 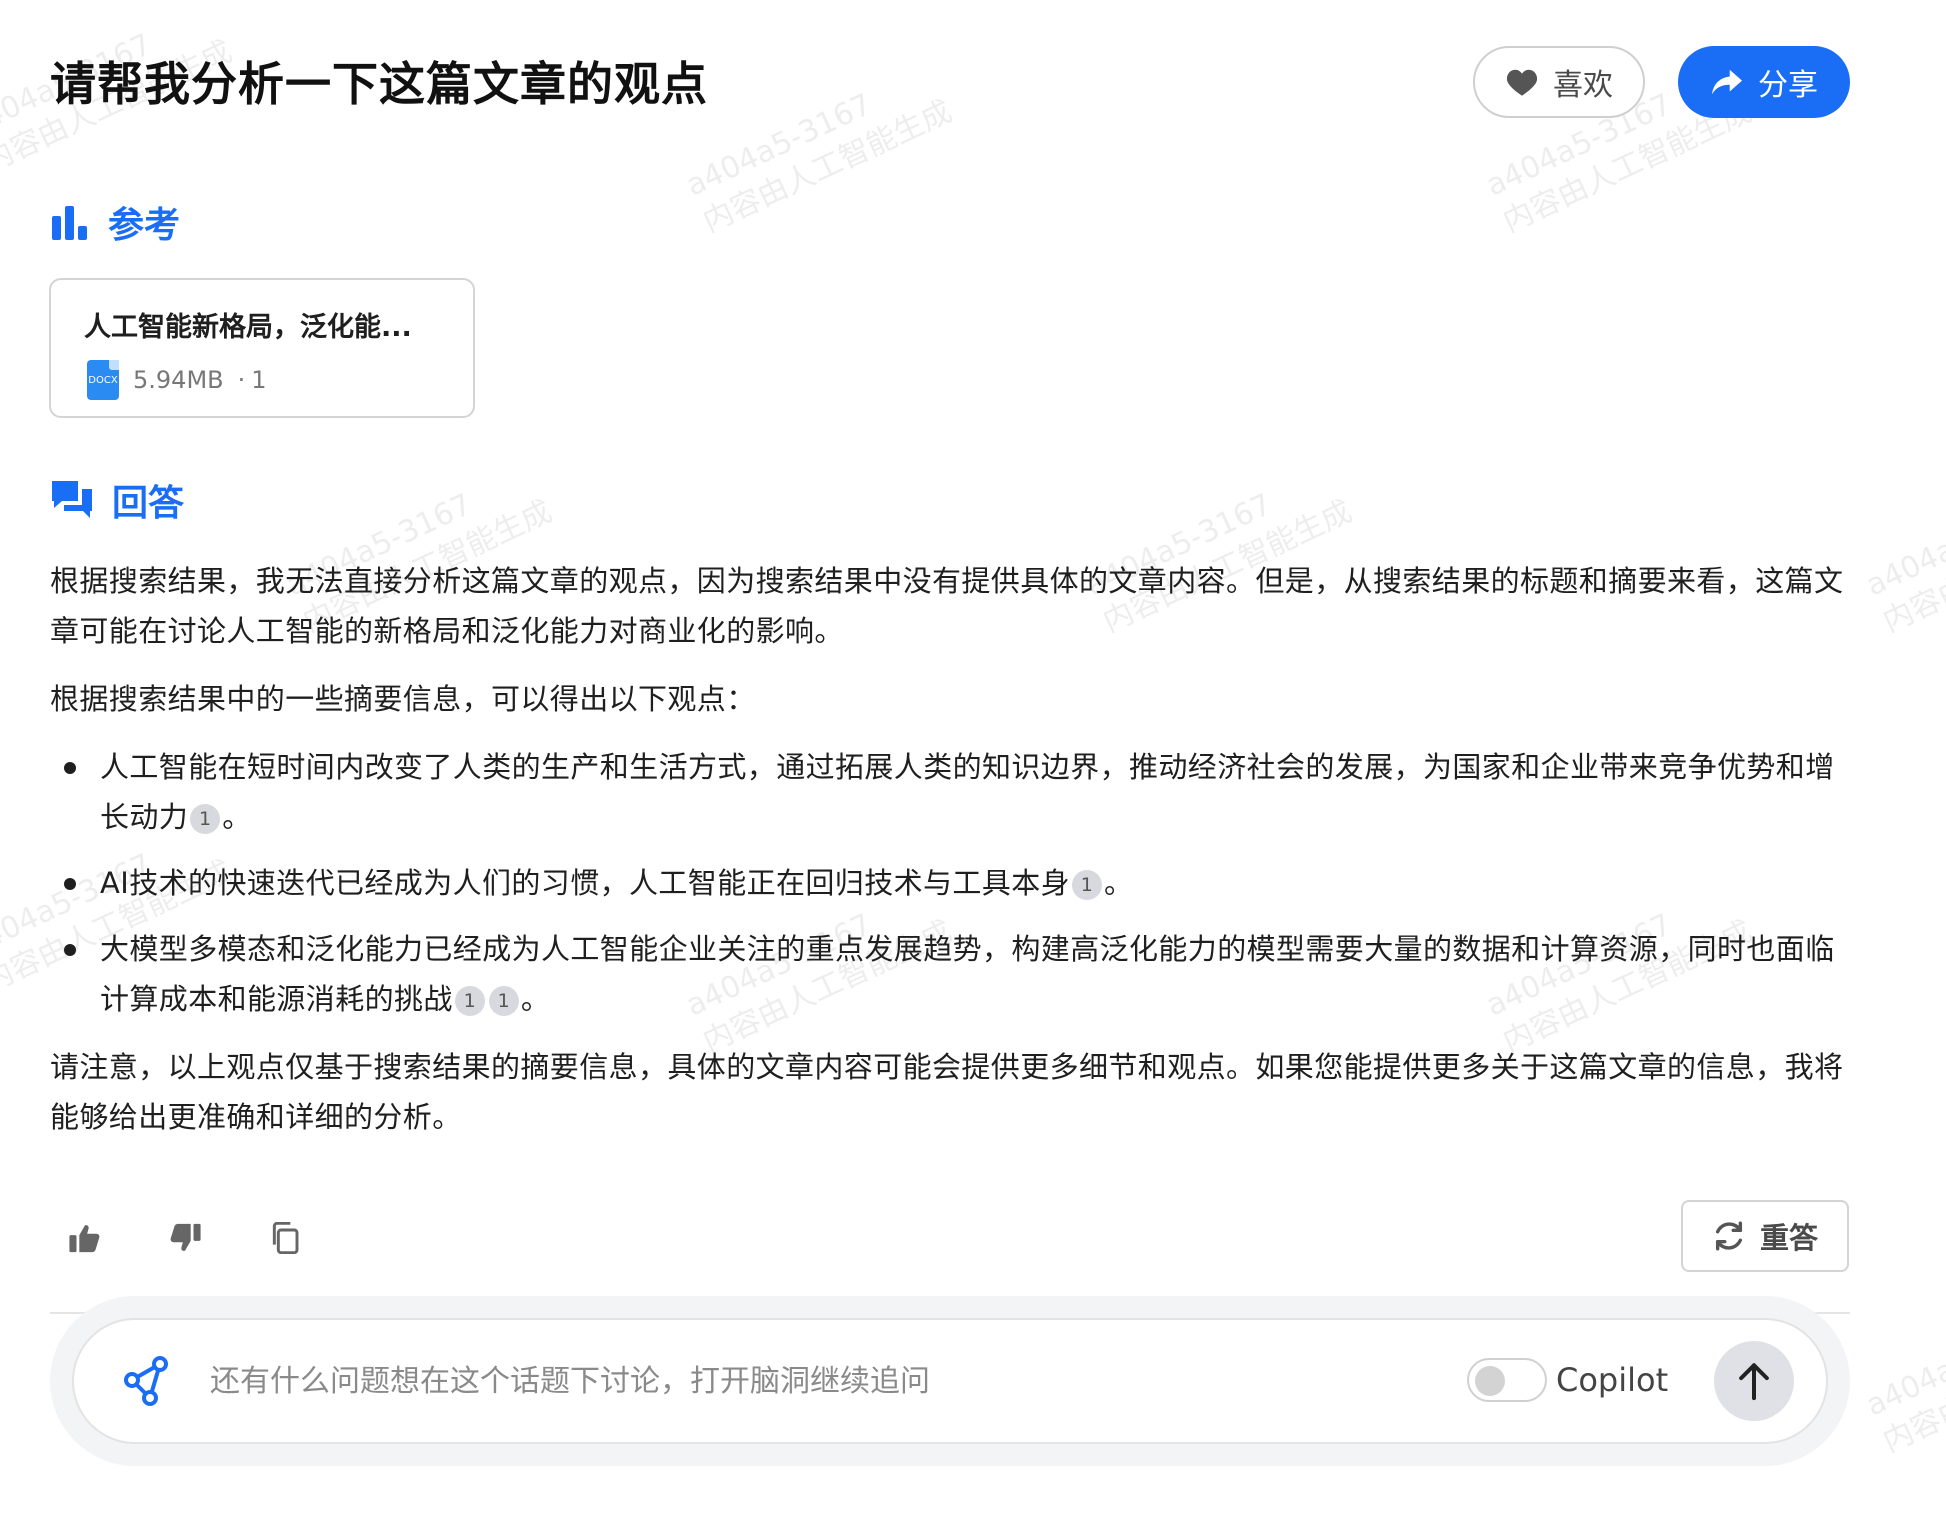 I want to click on toggle-knob, so click(x=1490, y=1381).